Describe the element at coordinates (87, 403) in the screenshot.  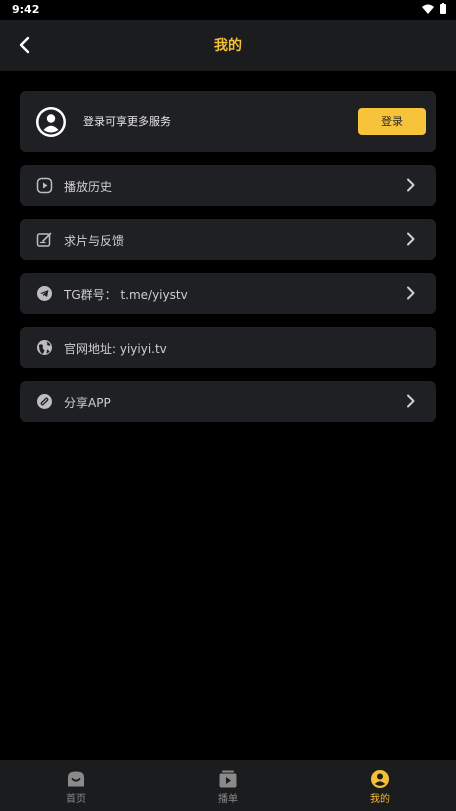
I see `menu-item-label: 分享APP` at that location.